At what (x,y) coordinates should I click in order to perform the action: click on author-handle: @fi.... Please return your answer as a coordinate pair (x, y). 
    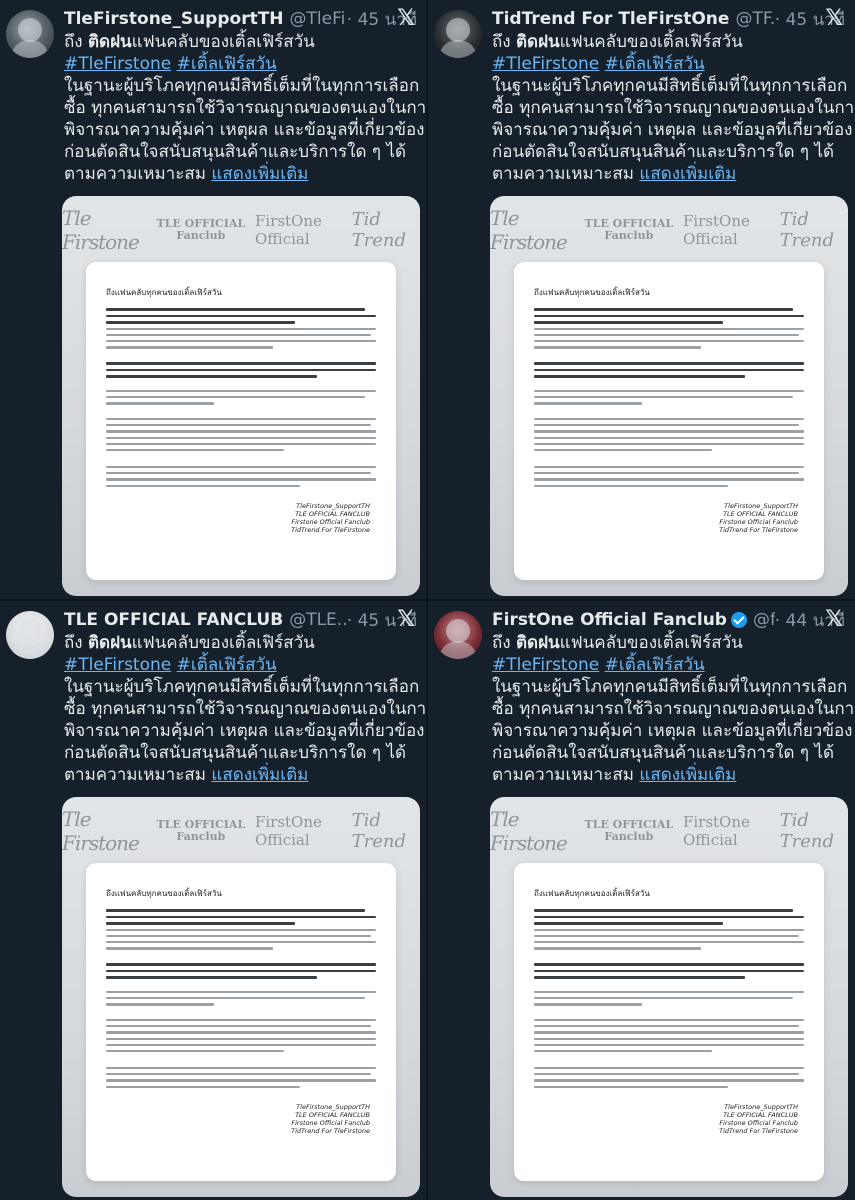
    Looking at the image, I should click on (764, 620).